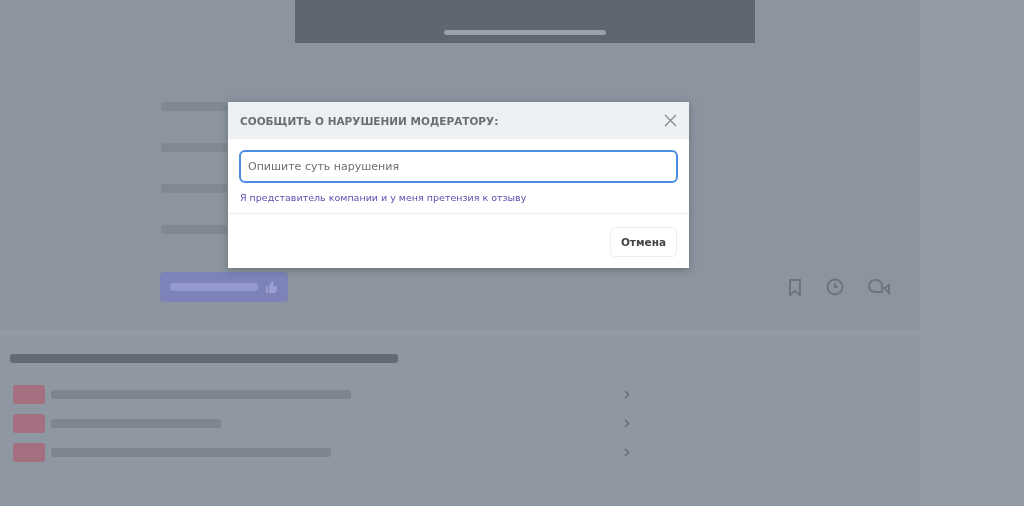  What do you see at coordinates (879, 287) in the screenshot?
I see `comment-icon` at bounding box center [879, 287].